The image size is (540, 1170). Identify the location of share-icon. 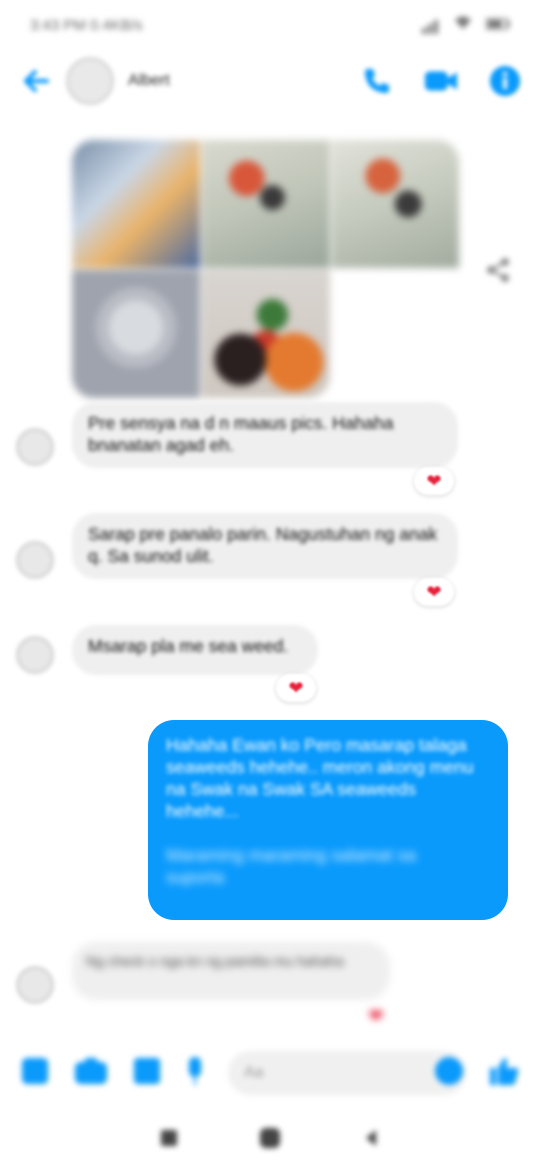
(498, 270).